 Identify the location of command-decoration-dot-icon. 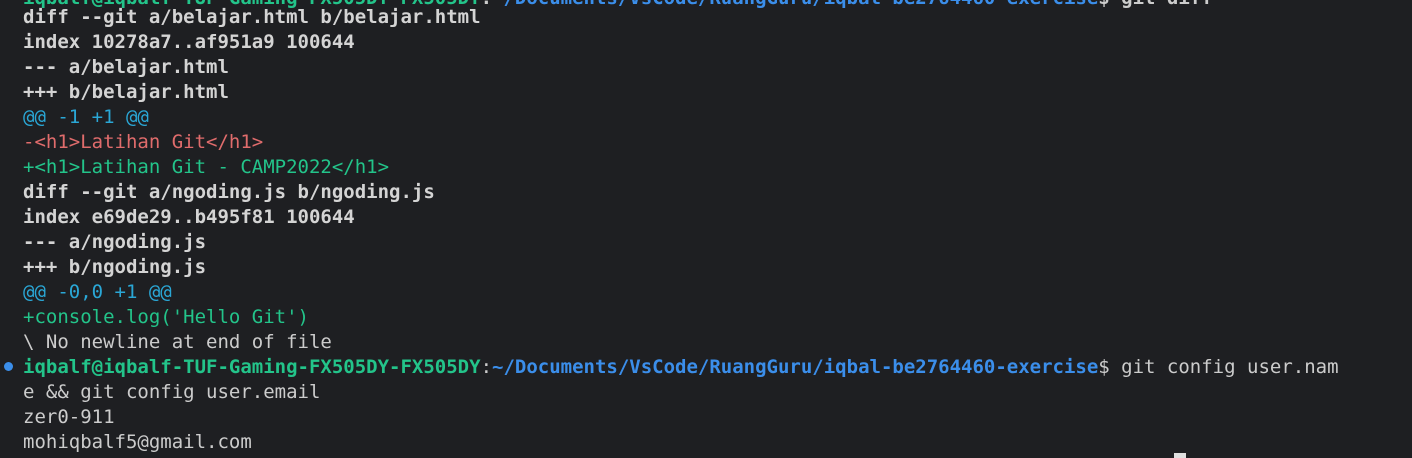
(8, 366).